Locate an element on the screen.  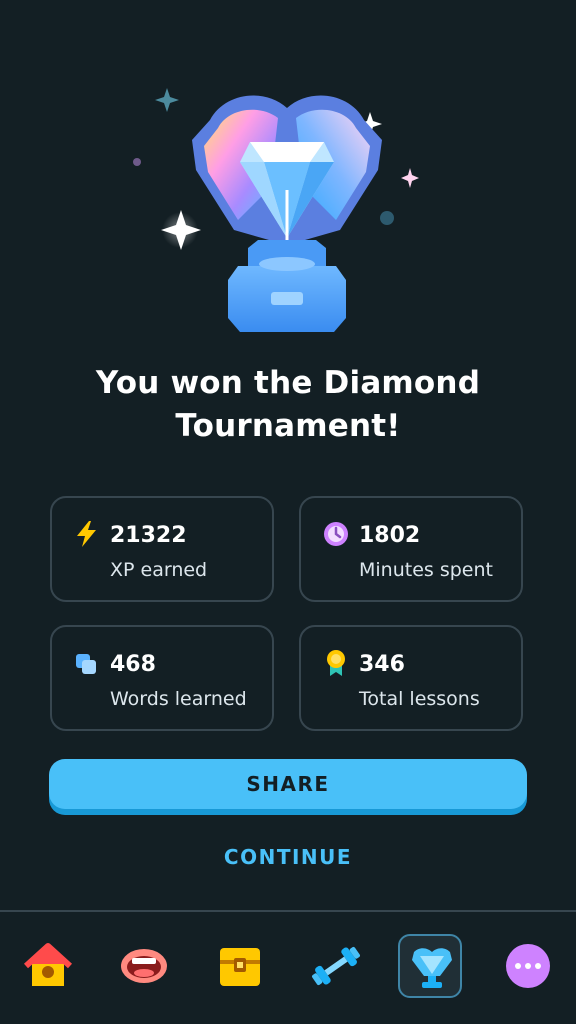
cards-icon is located at coordinates (86, 664).